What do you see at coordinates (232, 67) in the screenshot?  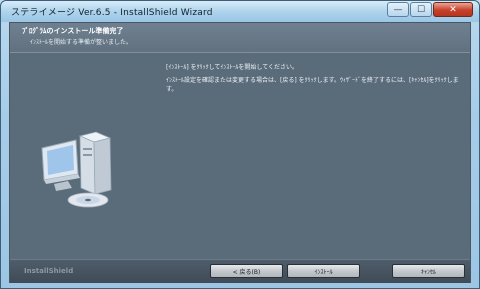 I see `instruction-line-1: [ｲﾝｽﾄｰﾙ] をｸﾘｯｸしてｲﾝｽﾄｰﾙを開始してください。` at bounding box center [232, 67].